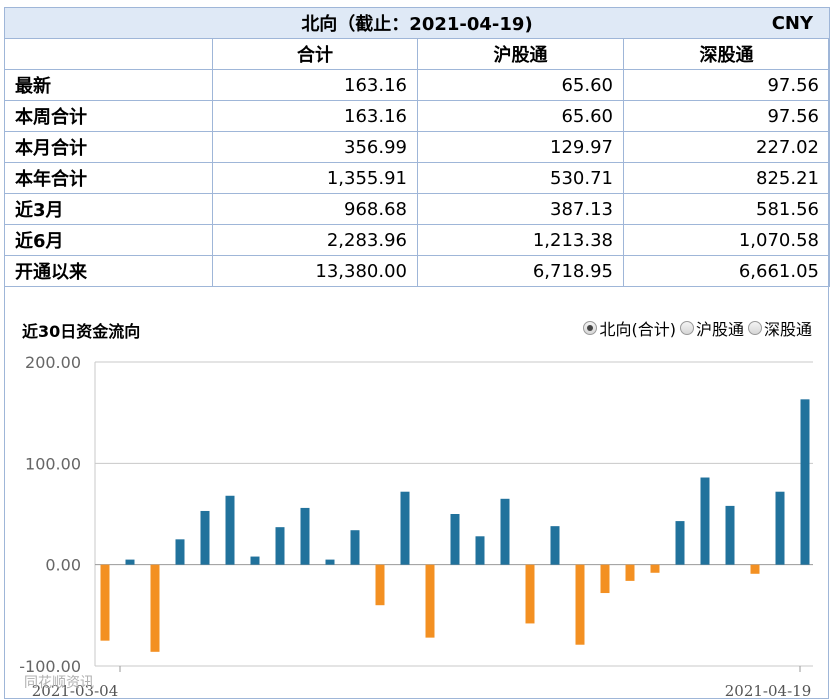  I want to click on table-cell: 1,213.38, so click(520, 240).